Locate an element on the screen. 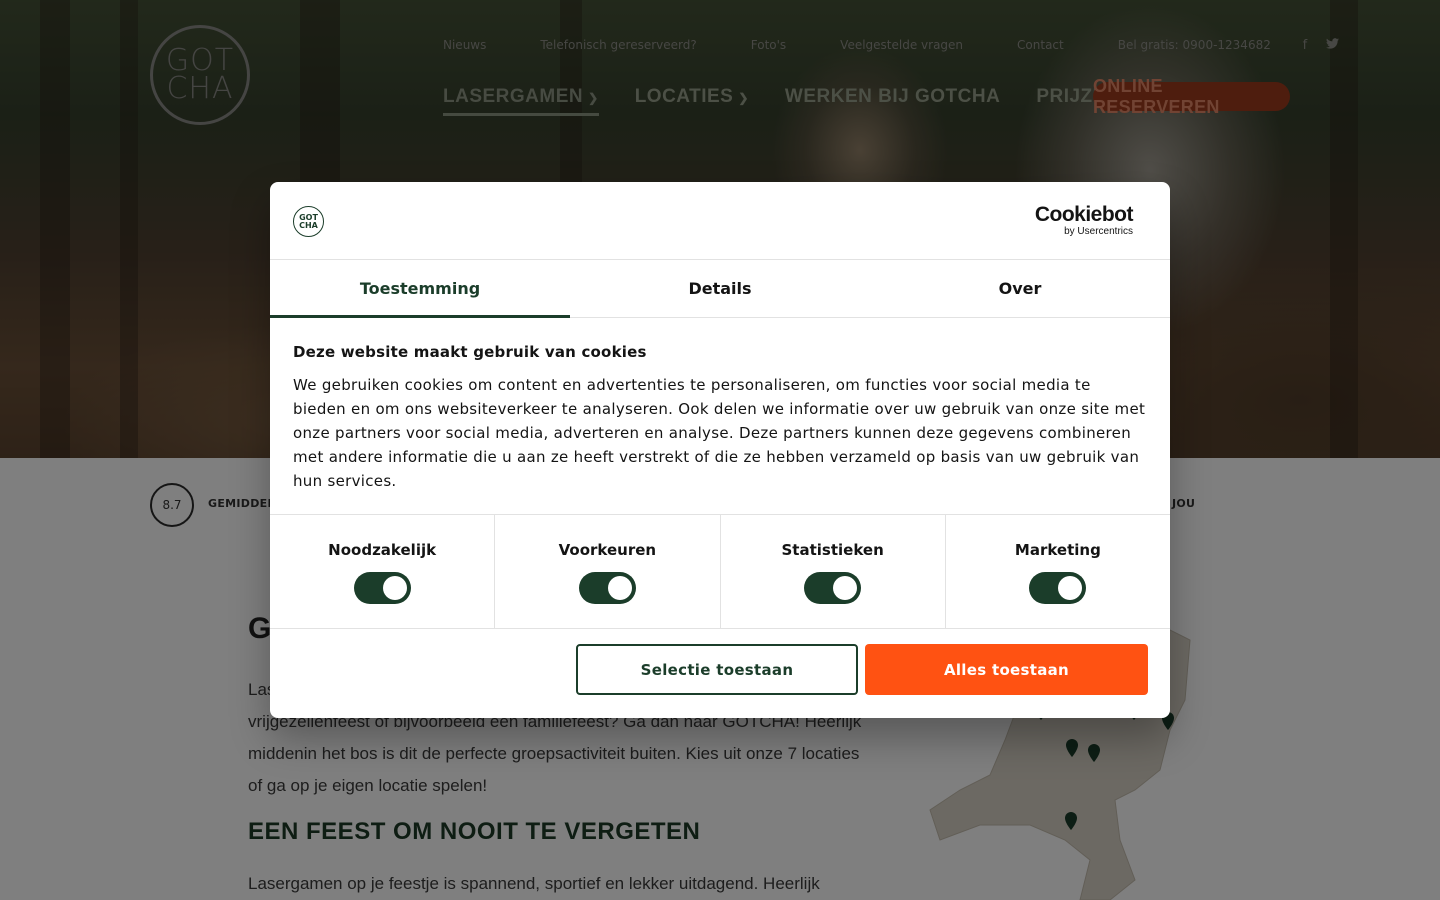  tab-over: Over is located at coordinates (1020, 288).